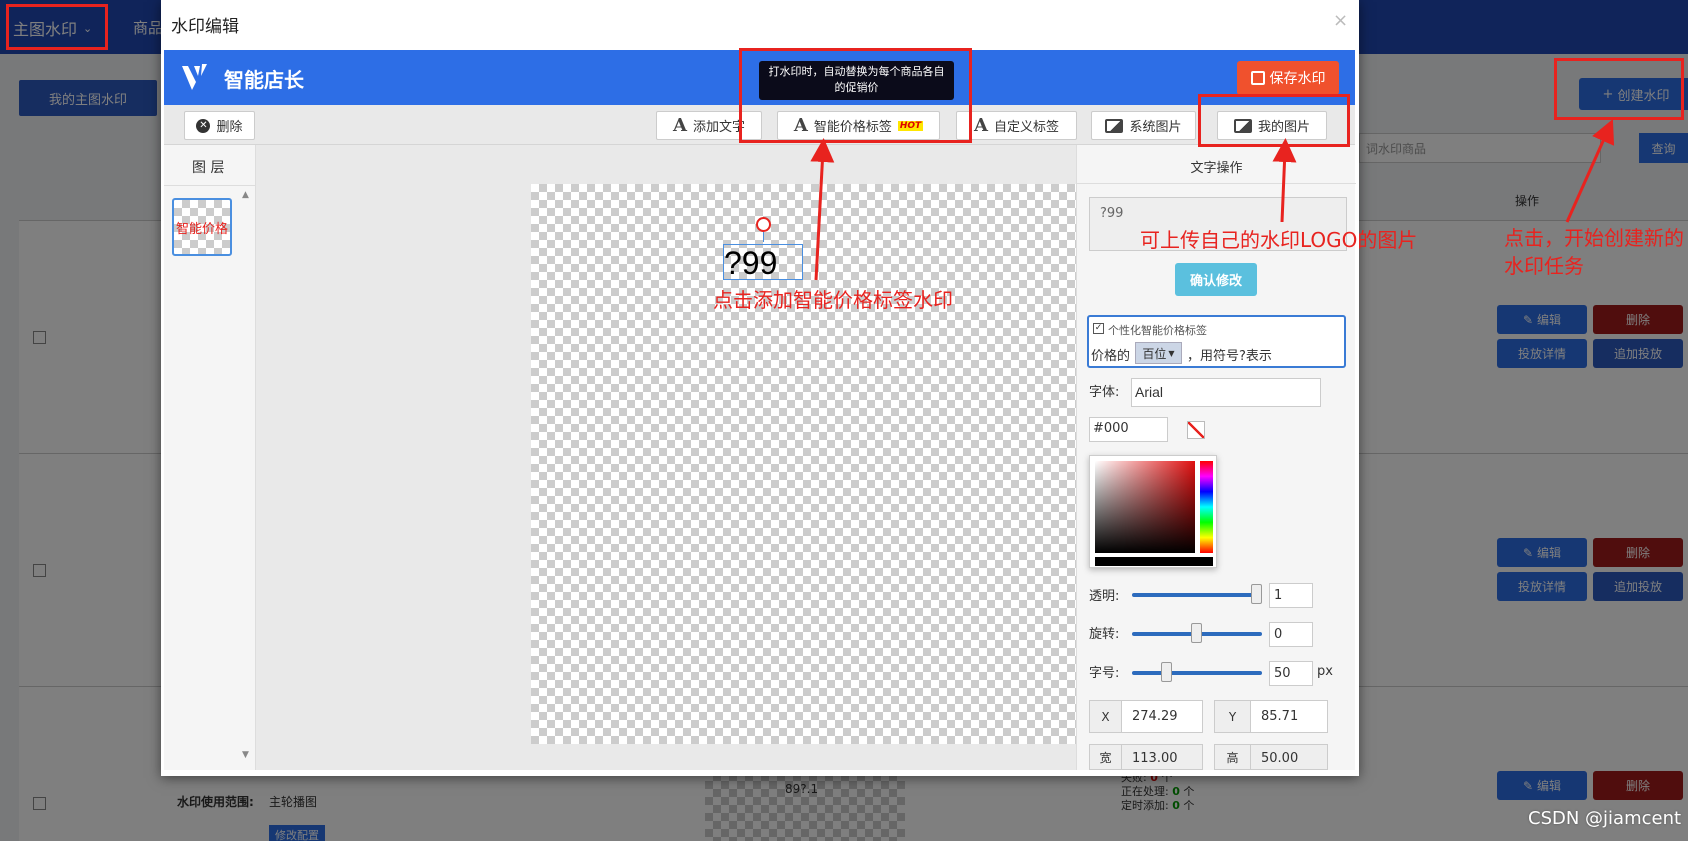 The height and width of the screenshot is (841, 1688). Describe the element at coordinates (1212, 200) in the screenshot. I see `annotation-arrows` at that location.